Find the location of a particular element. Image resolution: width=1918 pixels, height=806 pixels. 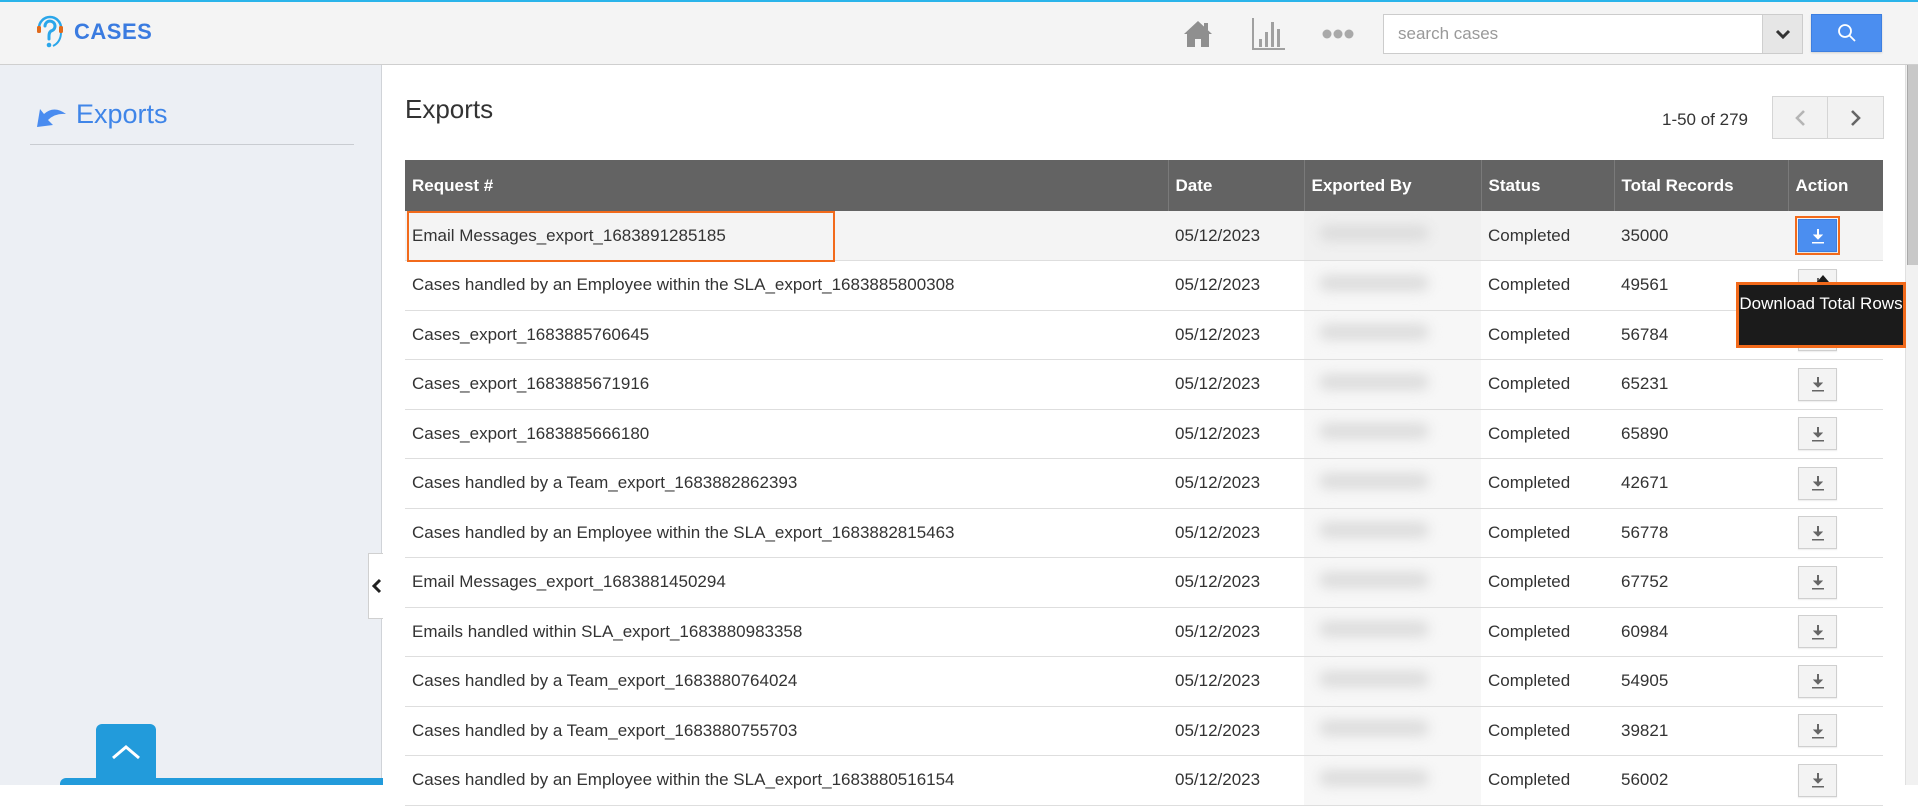

previous-page-button is located at coordinates (1800, 117).